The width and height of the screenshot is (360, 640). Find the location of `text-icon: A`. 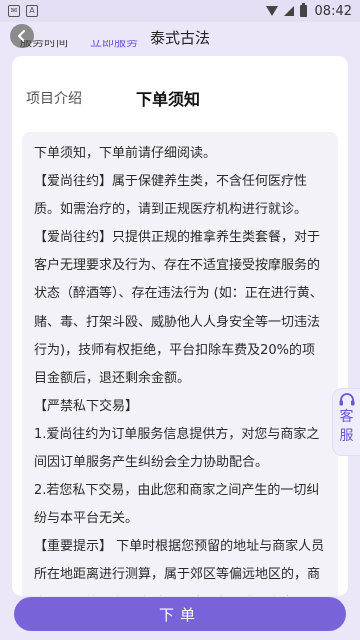

text-icon: A is located at coordinates (32, 11).